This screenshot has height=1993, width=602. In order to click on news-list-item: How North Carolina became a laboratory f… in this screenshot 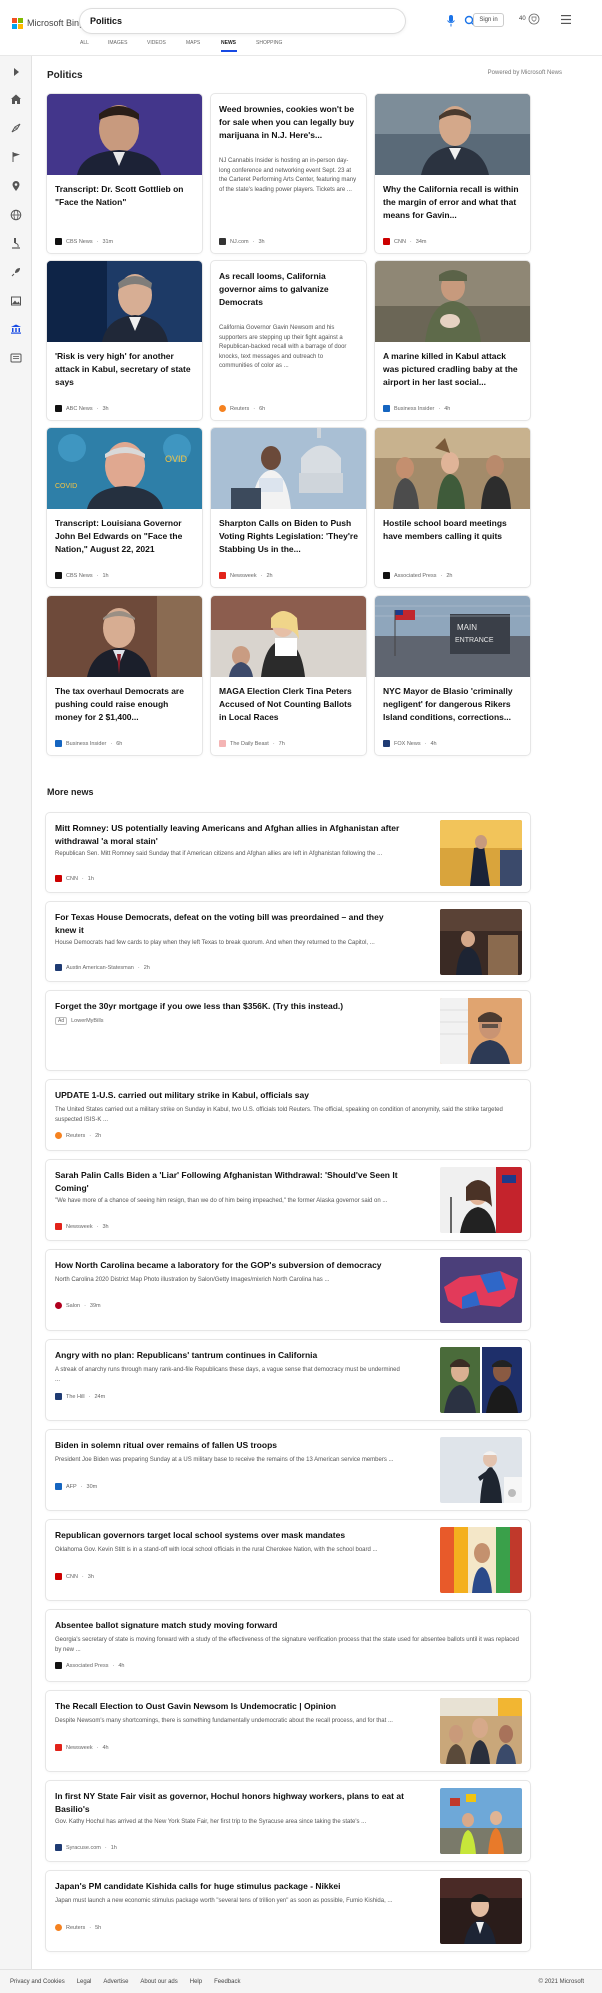, I will do `click(288, 1290)`.